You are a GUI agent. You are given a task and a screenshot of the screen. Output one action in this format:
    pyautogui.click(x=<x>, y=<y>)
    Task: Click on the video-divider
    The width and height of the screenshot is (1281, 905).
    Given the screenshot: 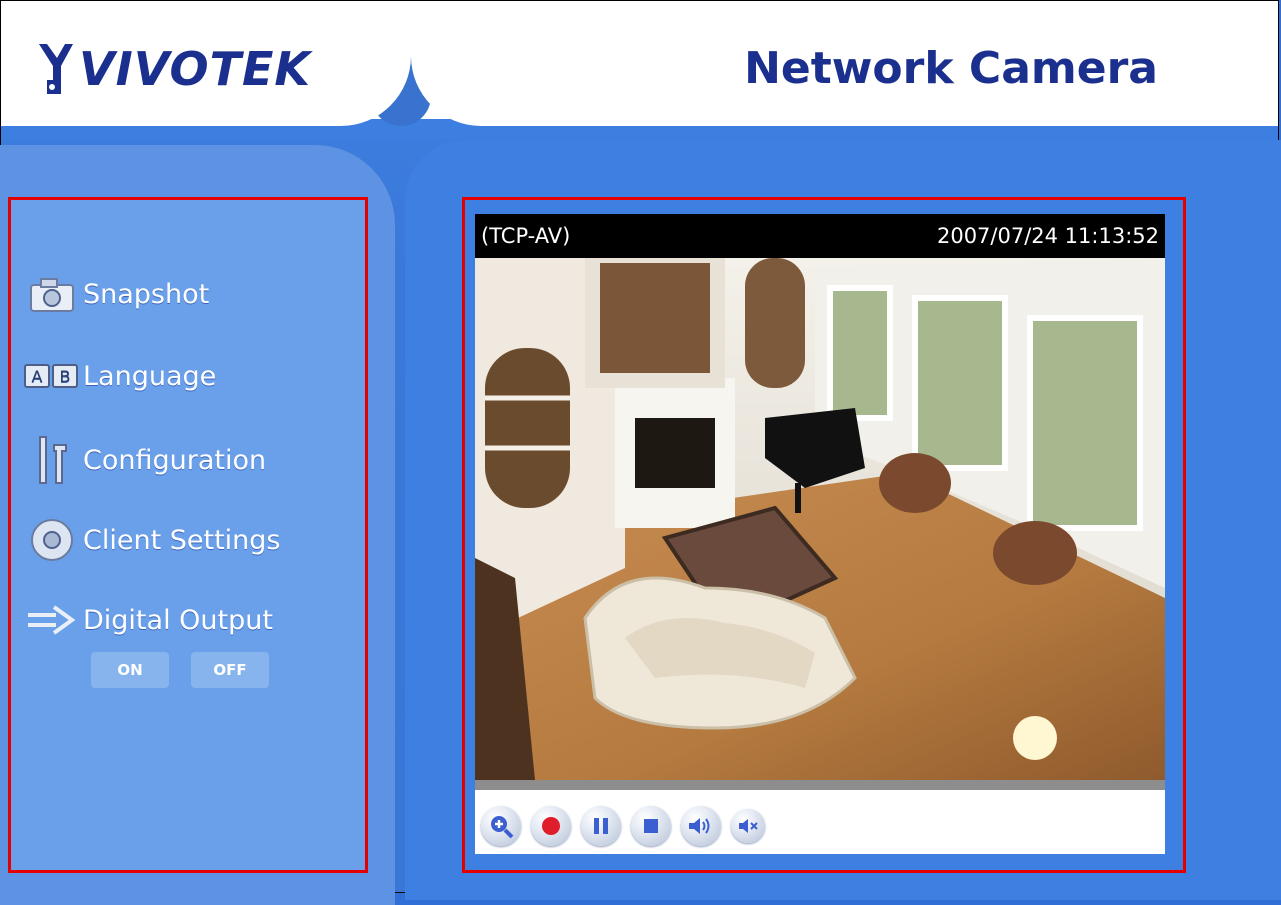 What is the action you would take?
    pyautogui.click(x=820, y=785)
    